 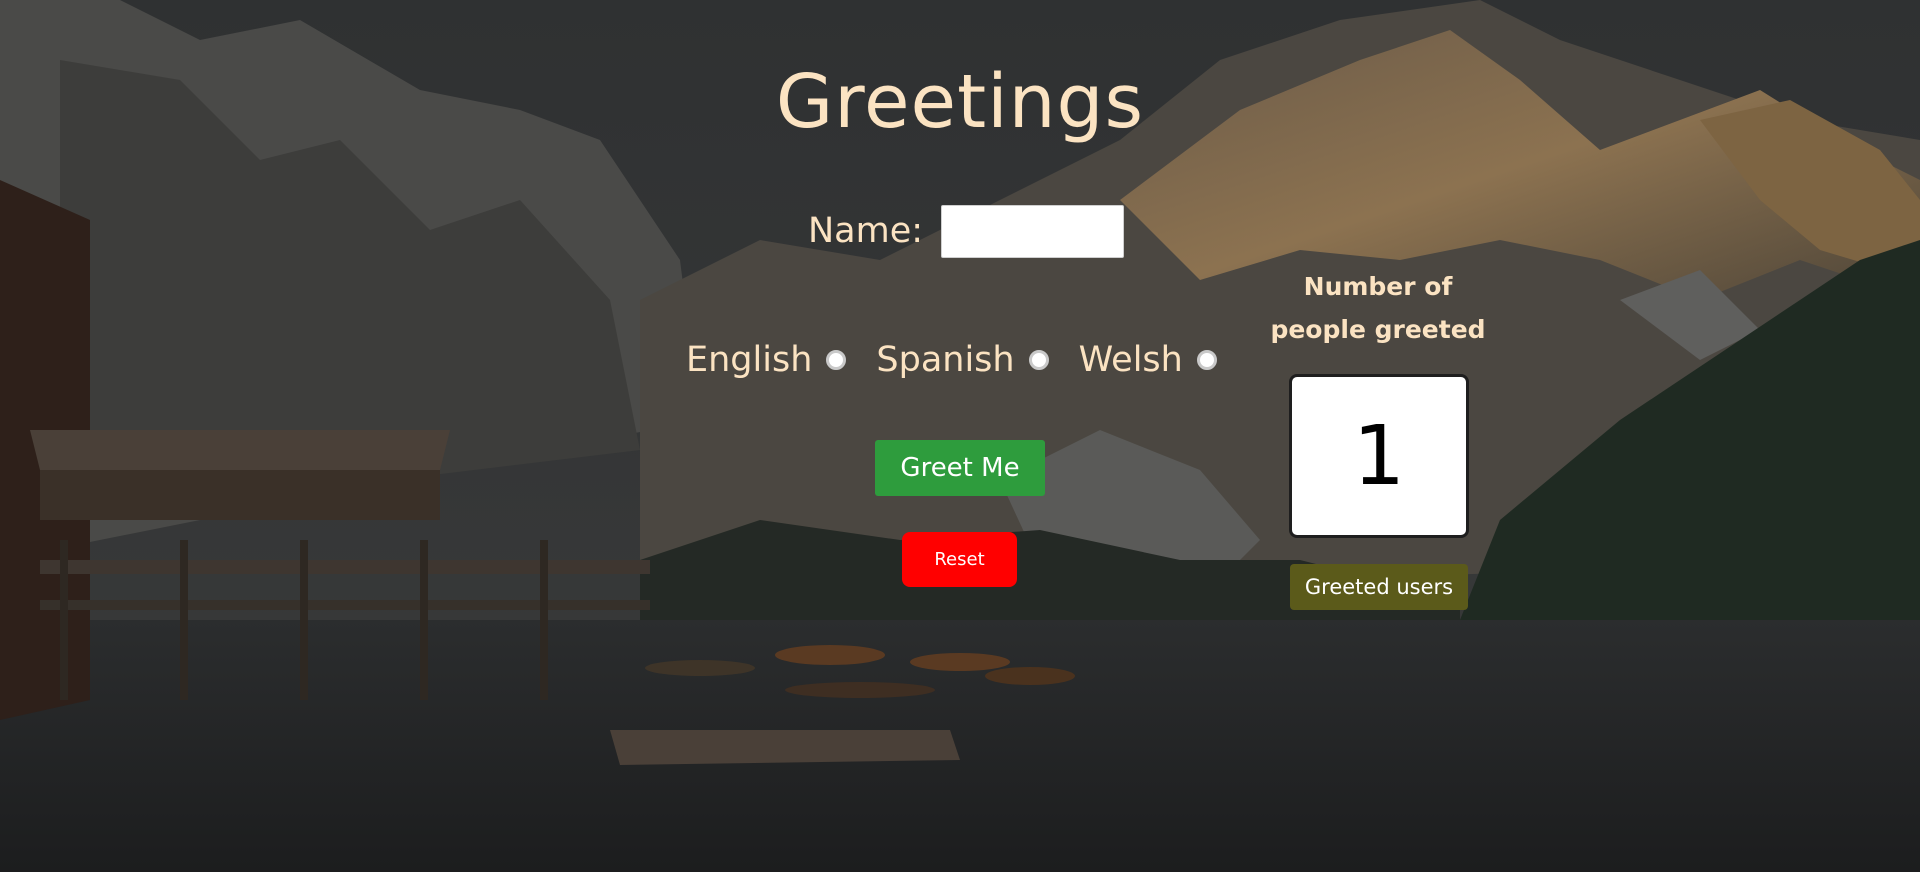 I want to click on greet-counter: 1, so click(x=1379, y=456).